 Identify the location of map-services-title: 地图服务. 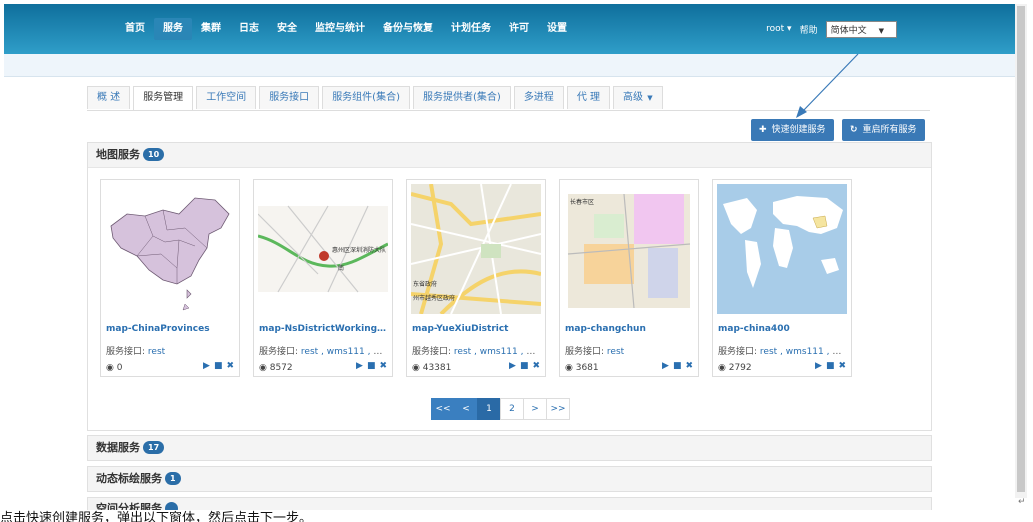
(118, 154).